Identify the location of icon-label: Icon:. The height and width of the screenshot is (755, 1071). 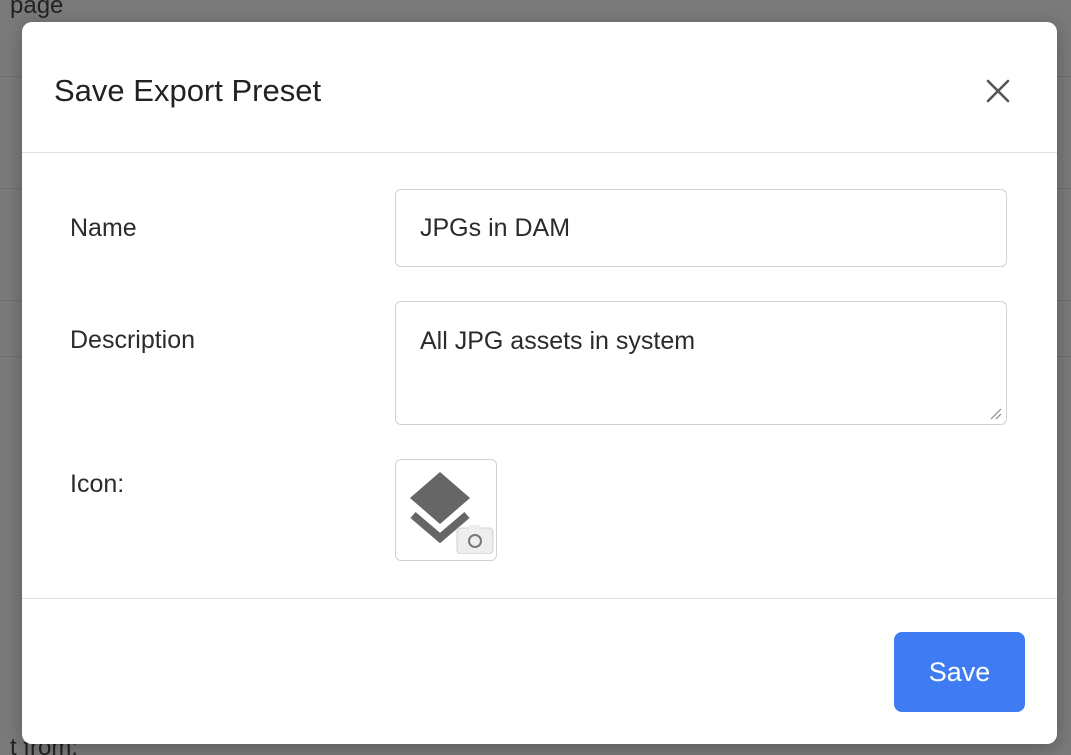
(97, 484).